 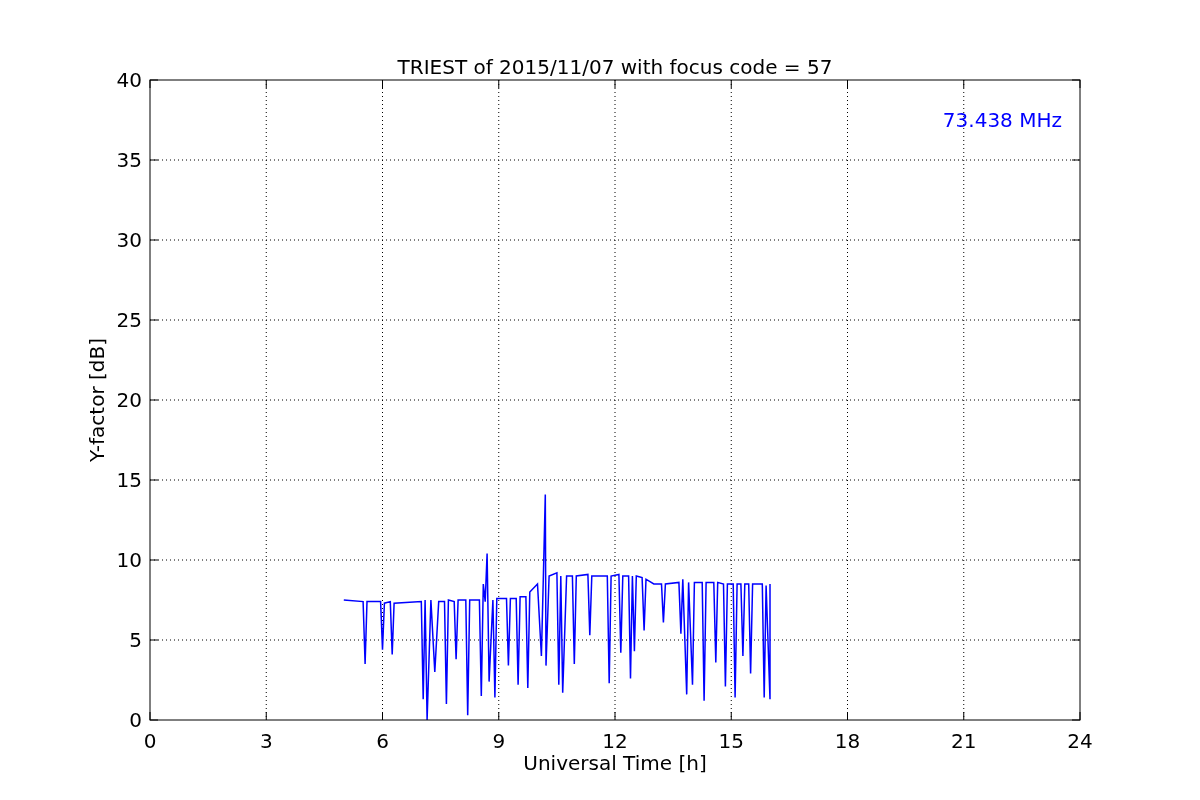 What do you see at coordinates (615, 741) in the screenshot?
I see `tick-label: 12` at bounding box center [615, 741].